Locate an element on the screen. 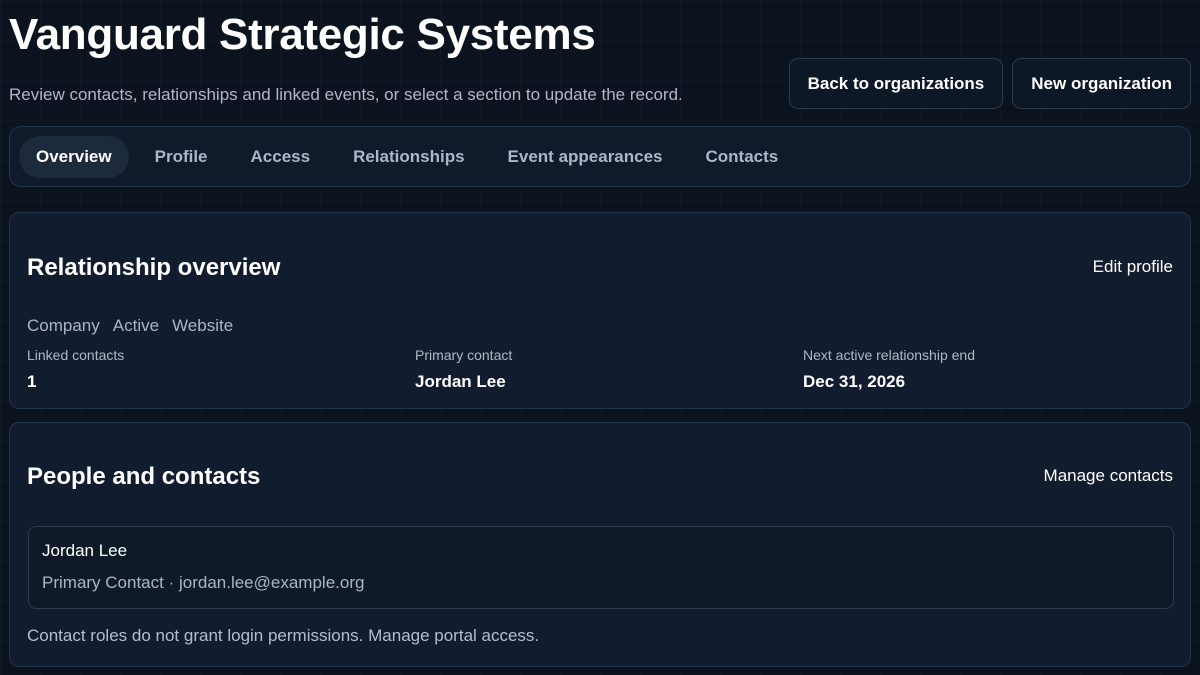 The width and height of the screenshot is (1200, 675). new-organization-button: New organization is located at coordinates (1101, 83).